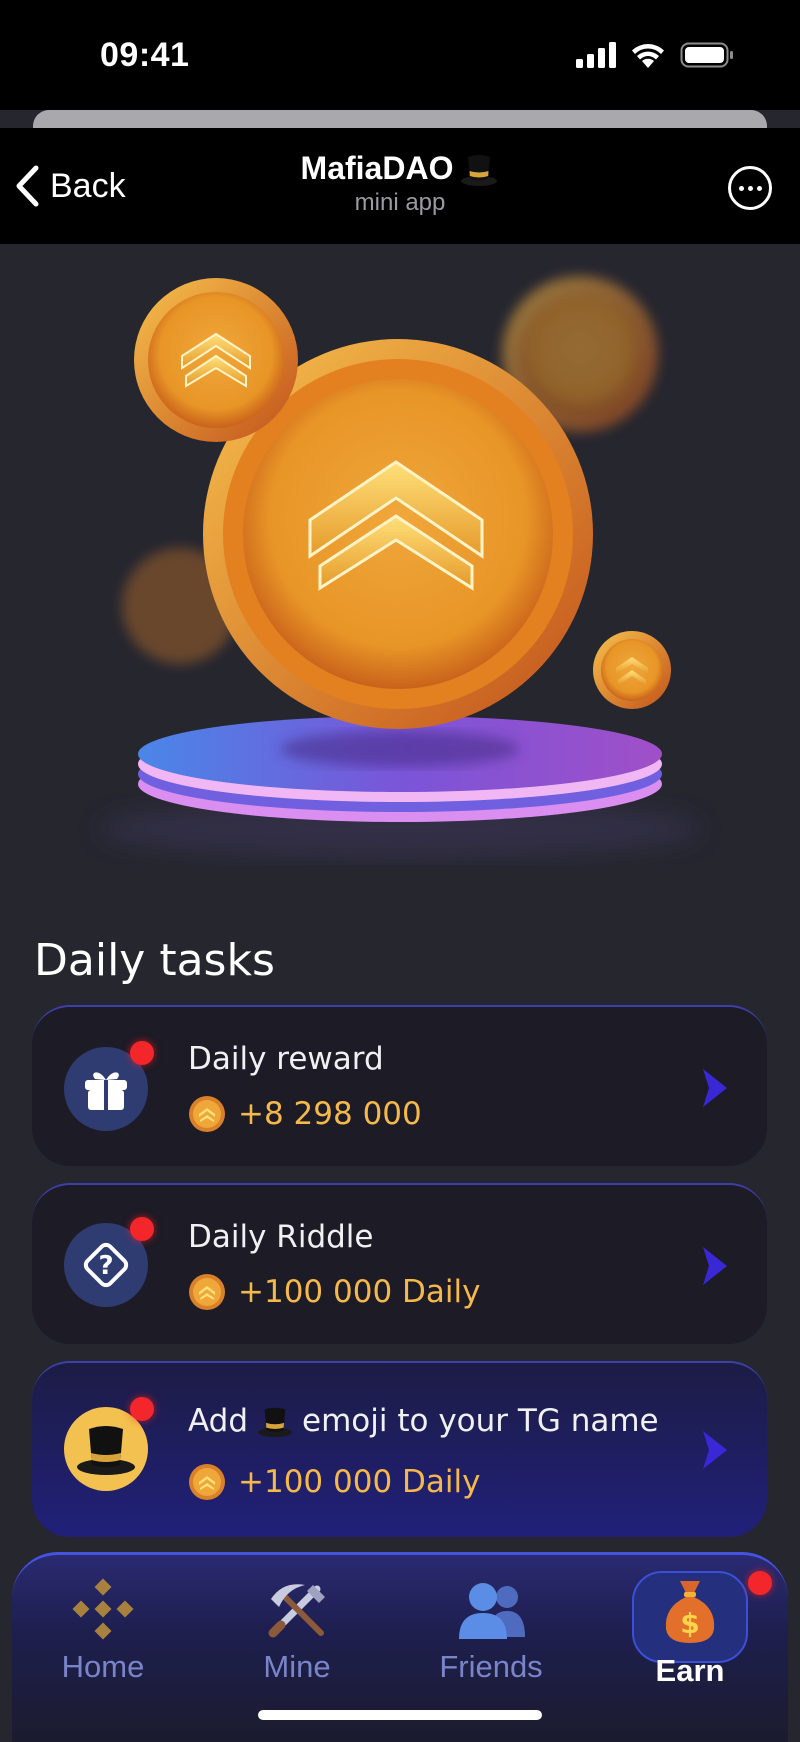 Image resolution: width=800 pixels, height=1742 pixels. What do you see at coordinates (145, 55) in the screenshot?
I see `status-time: 09:41` at bounding box center [145, 55].